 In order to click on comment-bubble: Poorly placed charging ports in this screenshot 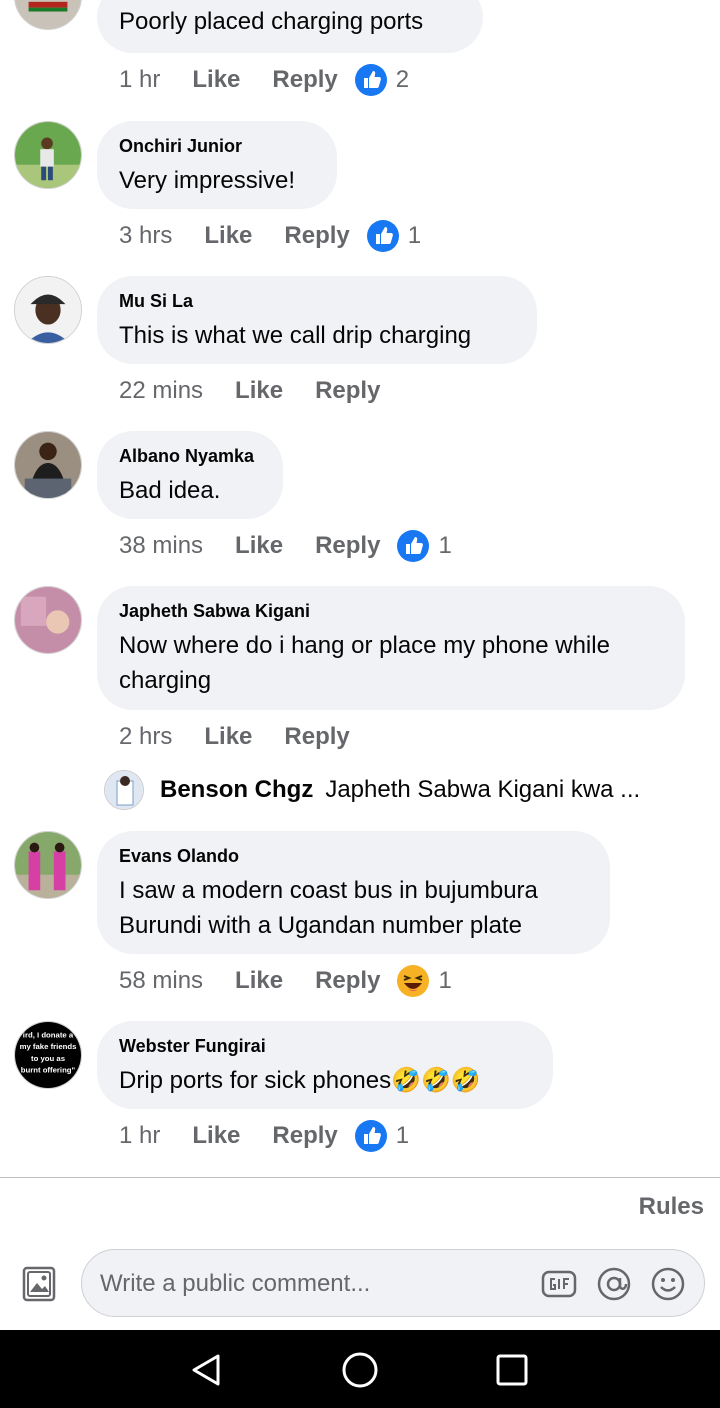, I will do `click(290, 26)`.